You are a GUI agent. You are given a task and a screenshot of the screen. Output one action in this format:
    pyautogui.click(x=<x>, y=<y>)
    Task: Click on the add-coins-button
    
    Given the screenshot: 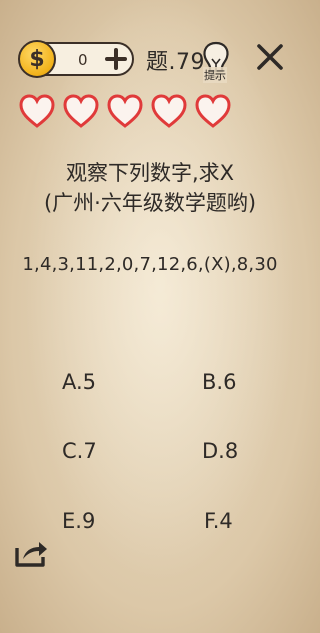 What is the action you would take?
    pyautogui.click(x=116, y=59)
    